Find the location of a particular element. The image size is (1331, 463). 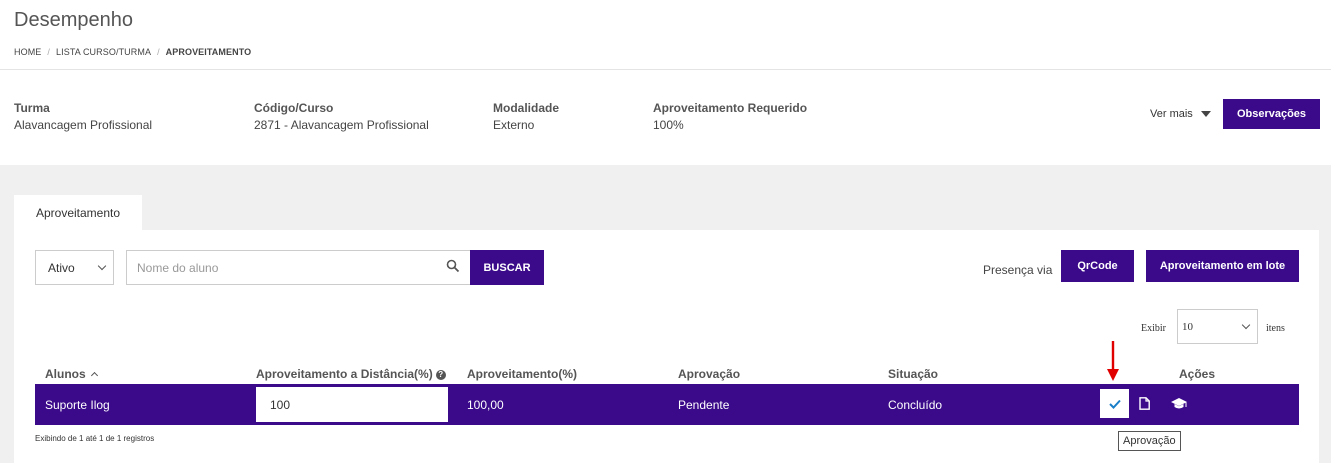

codigo-value: 2871 - Alavancagem Profissional is located at coordinates (341, 125).